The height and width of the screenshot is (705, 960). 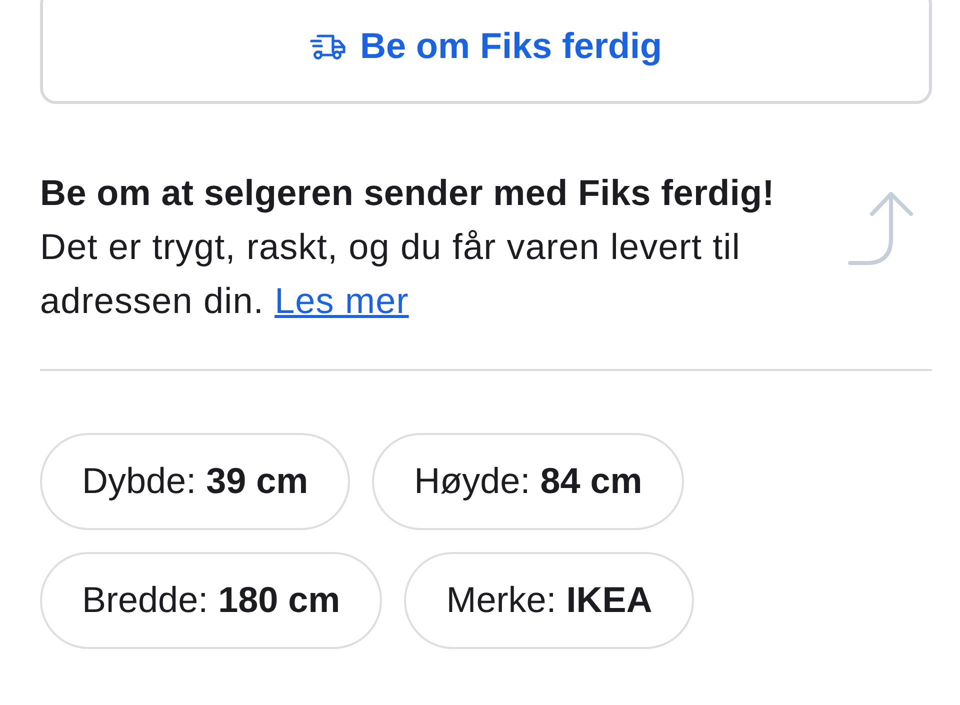 What do you see at coordinates (486, 52) in the screenshot?
I see `fiks-ferdig-button: Be om Fiks ferdig` at bounding box center [486, 52].